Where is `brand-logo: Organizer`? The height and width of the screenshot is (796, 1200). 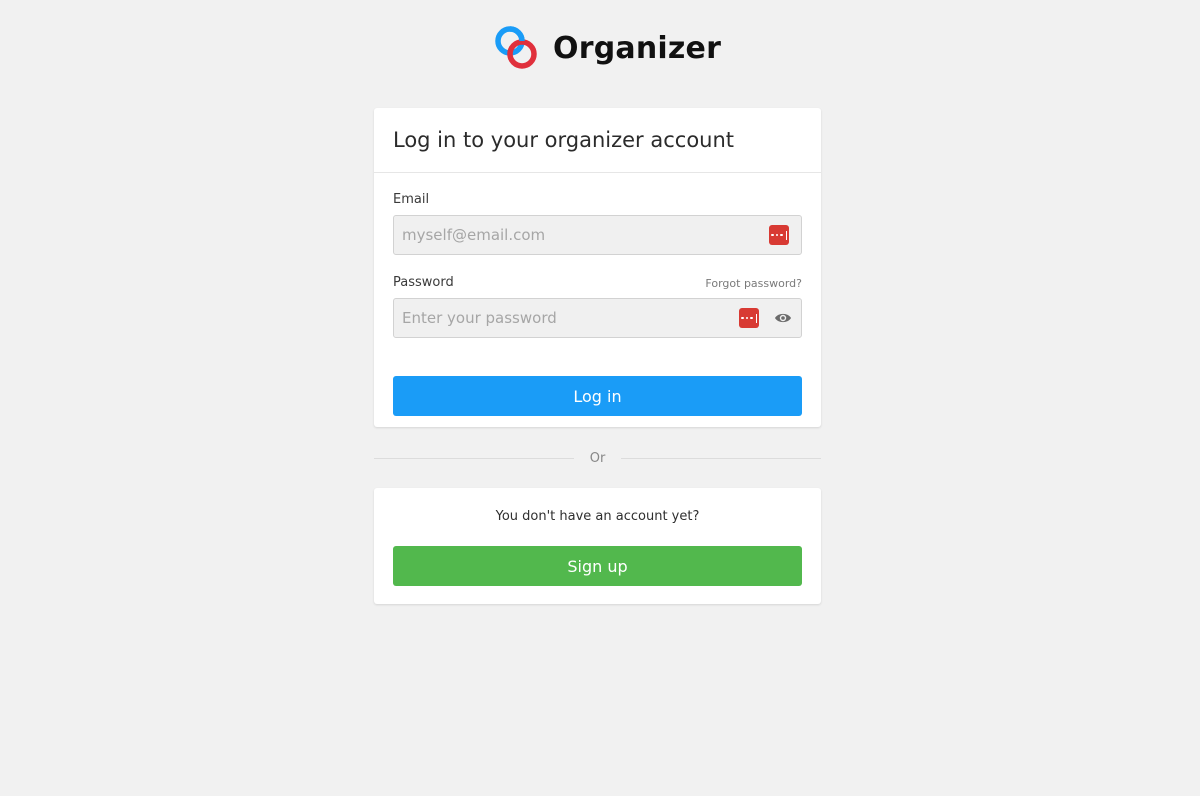 brand-logo: Organizer is located at coordinates (607, 48).